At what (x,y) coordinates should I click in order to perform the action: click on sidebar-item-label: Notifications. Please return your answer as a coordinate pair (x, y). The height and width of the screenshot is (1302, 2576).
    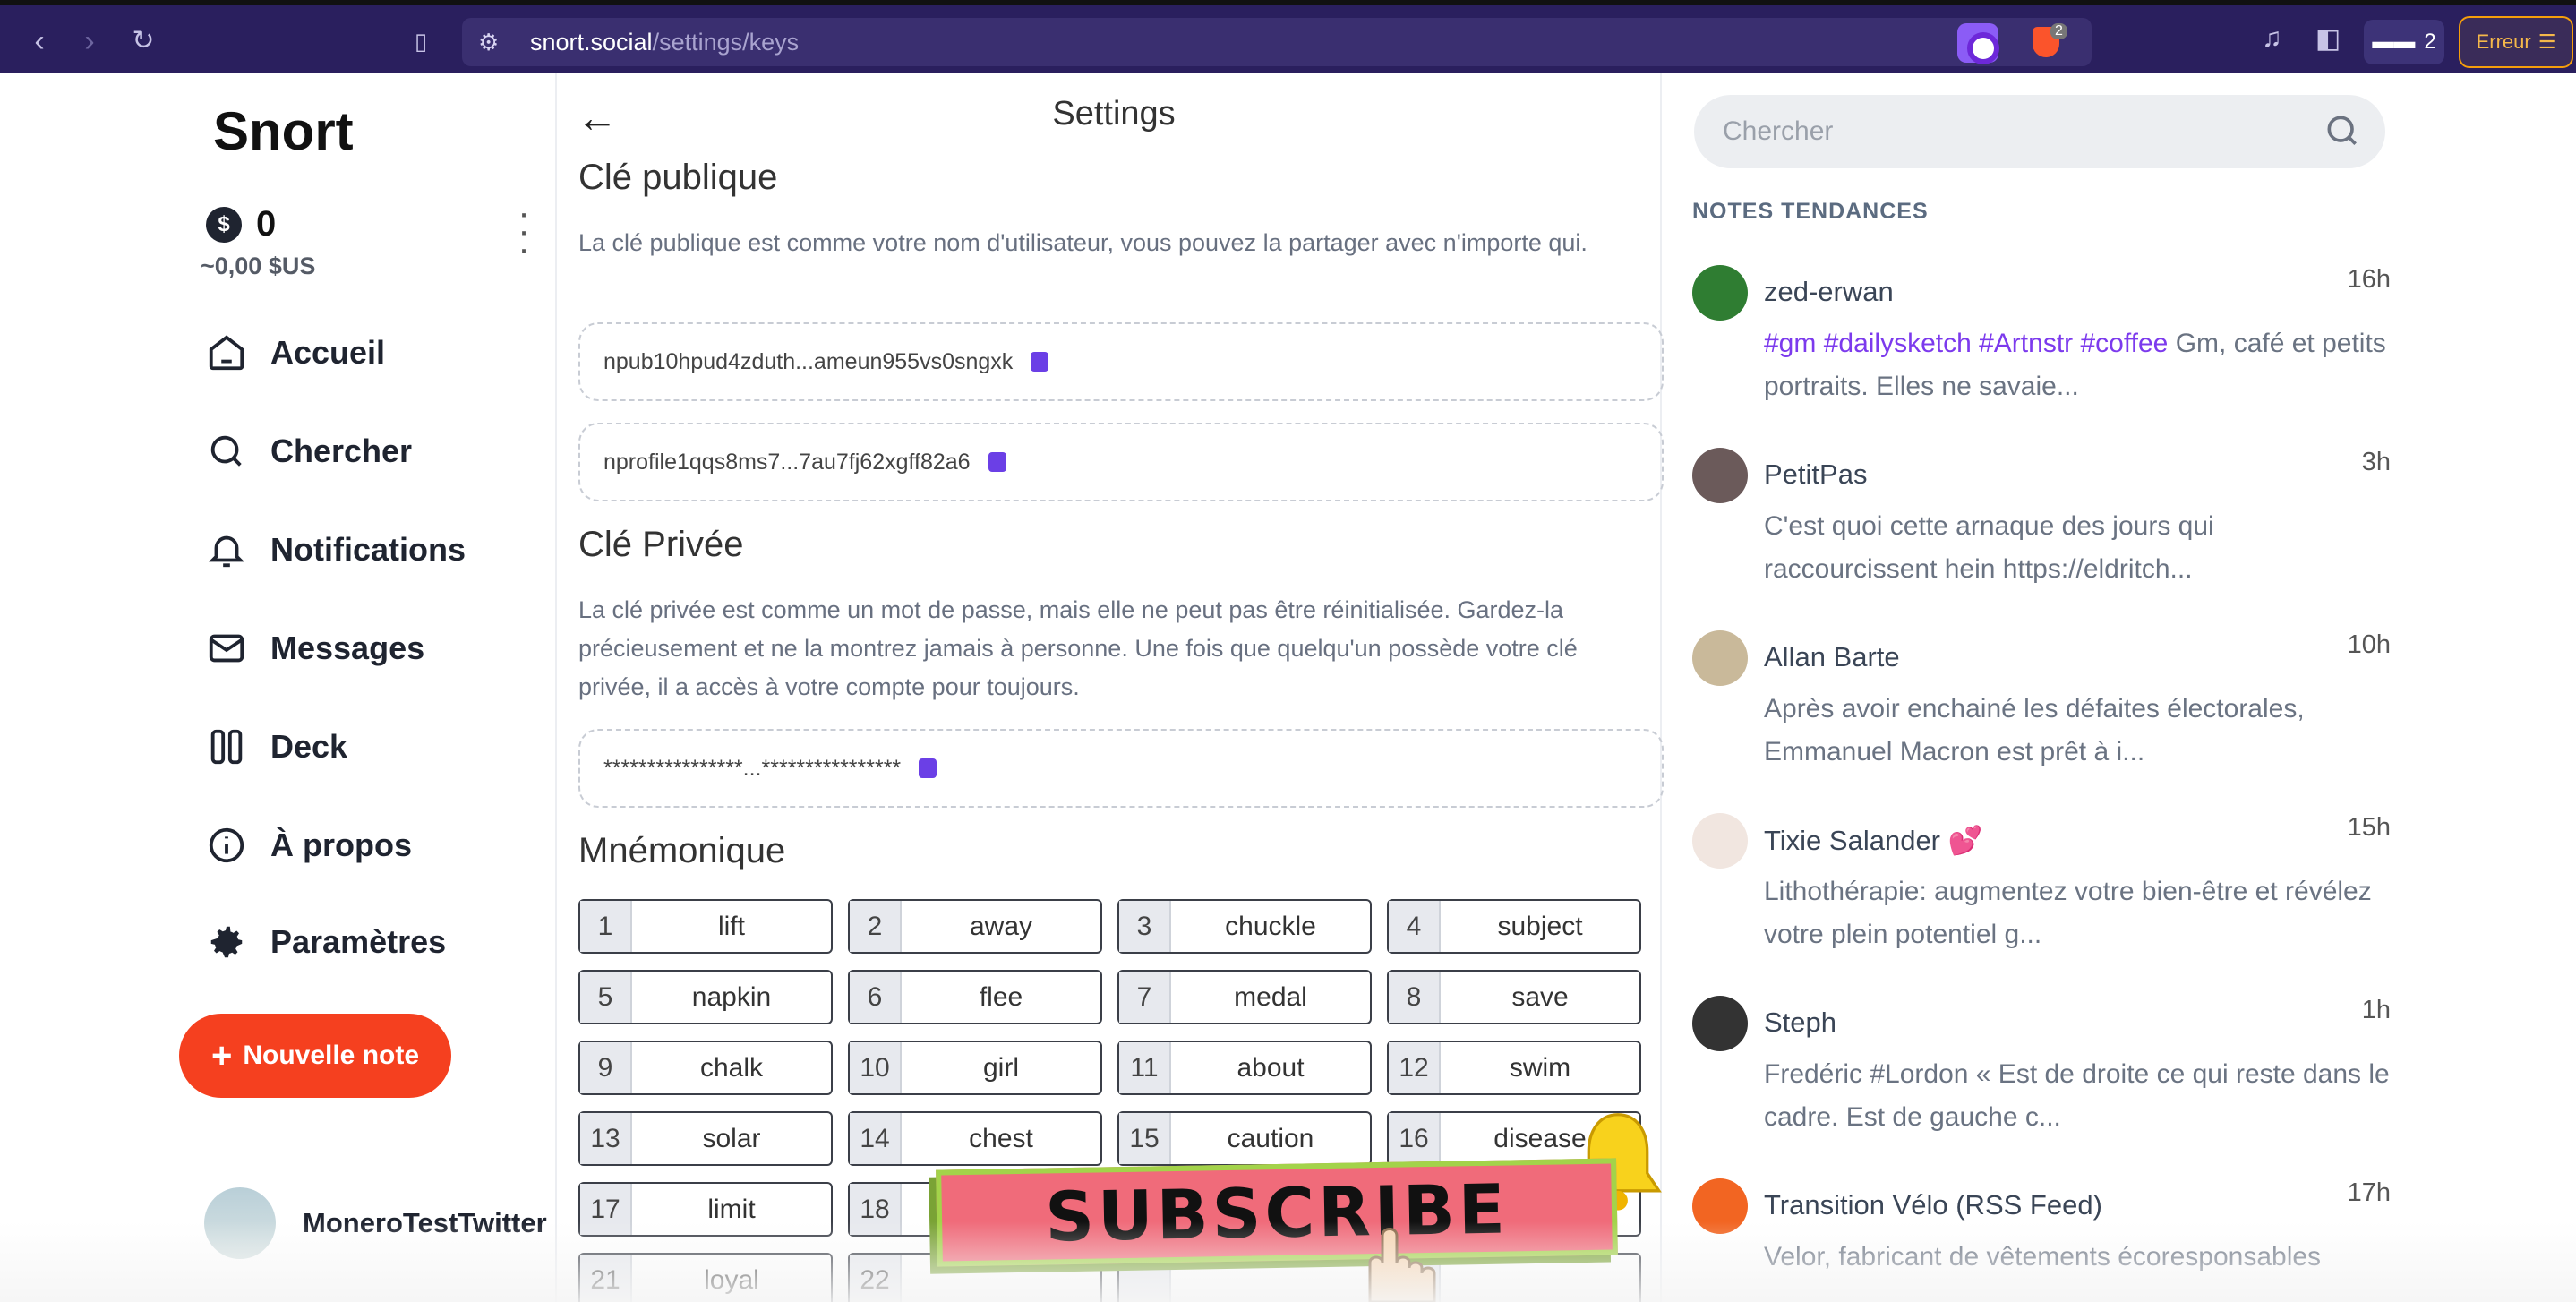
    Looking at the image, I should click on (368, 549).